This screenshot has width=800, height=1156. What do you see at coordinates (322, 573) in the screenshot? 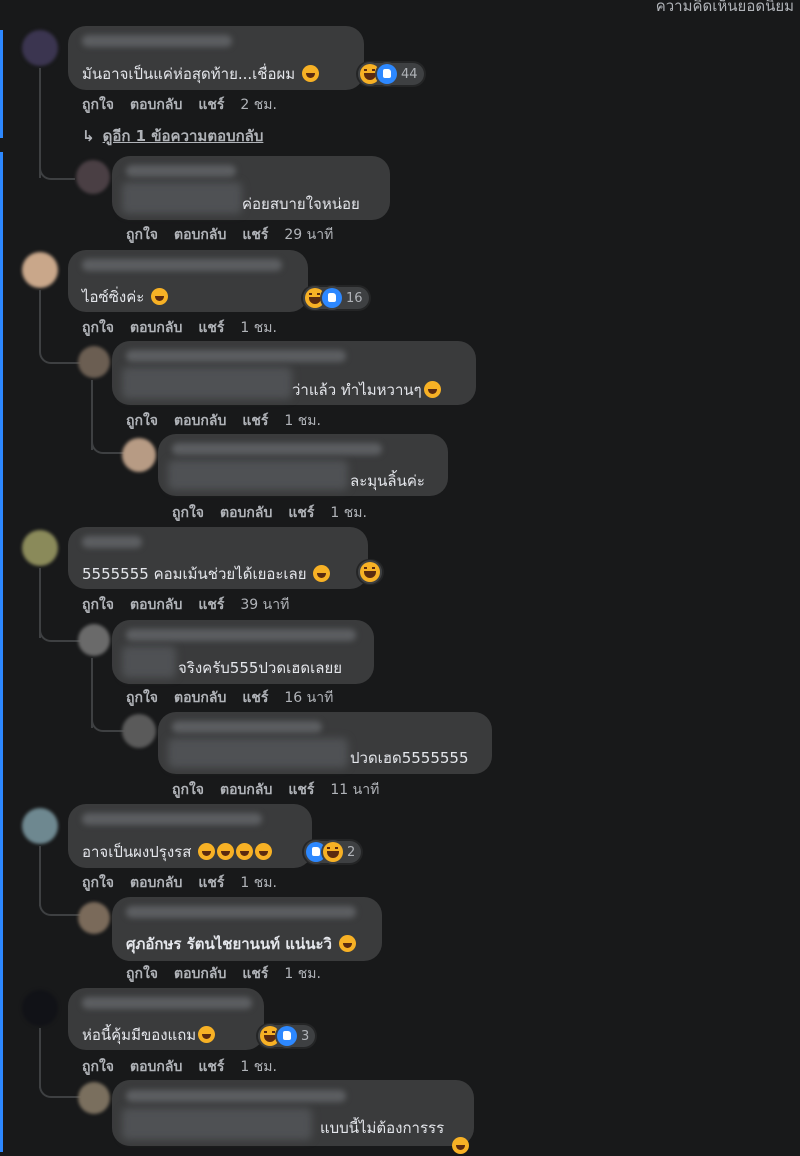
I see `rofl-emoji-icon` at bounding box center [322, 573].